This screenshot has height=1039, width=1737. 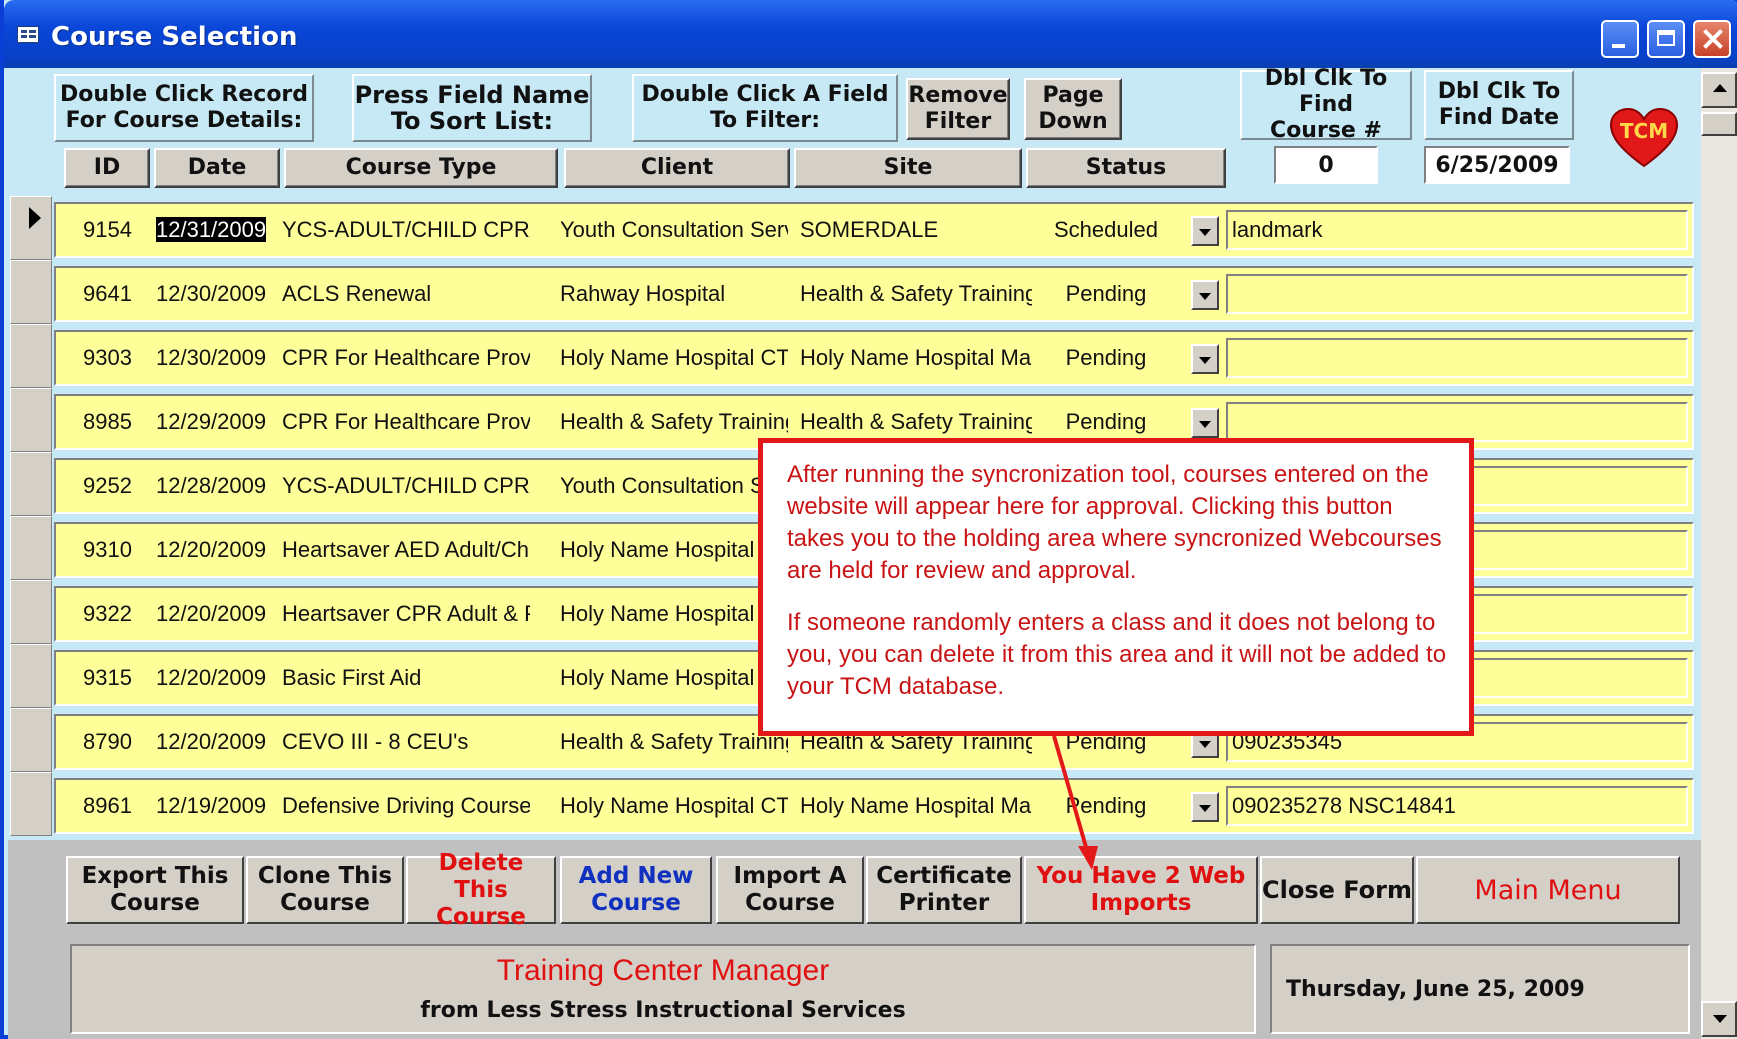 I want to click on cell-site: SOMERDALE, so click(x=916, y=230).